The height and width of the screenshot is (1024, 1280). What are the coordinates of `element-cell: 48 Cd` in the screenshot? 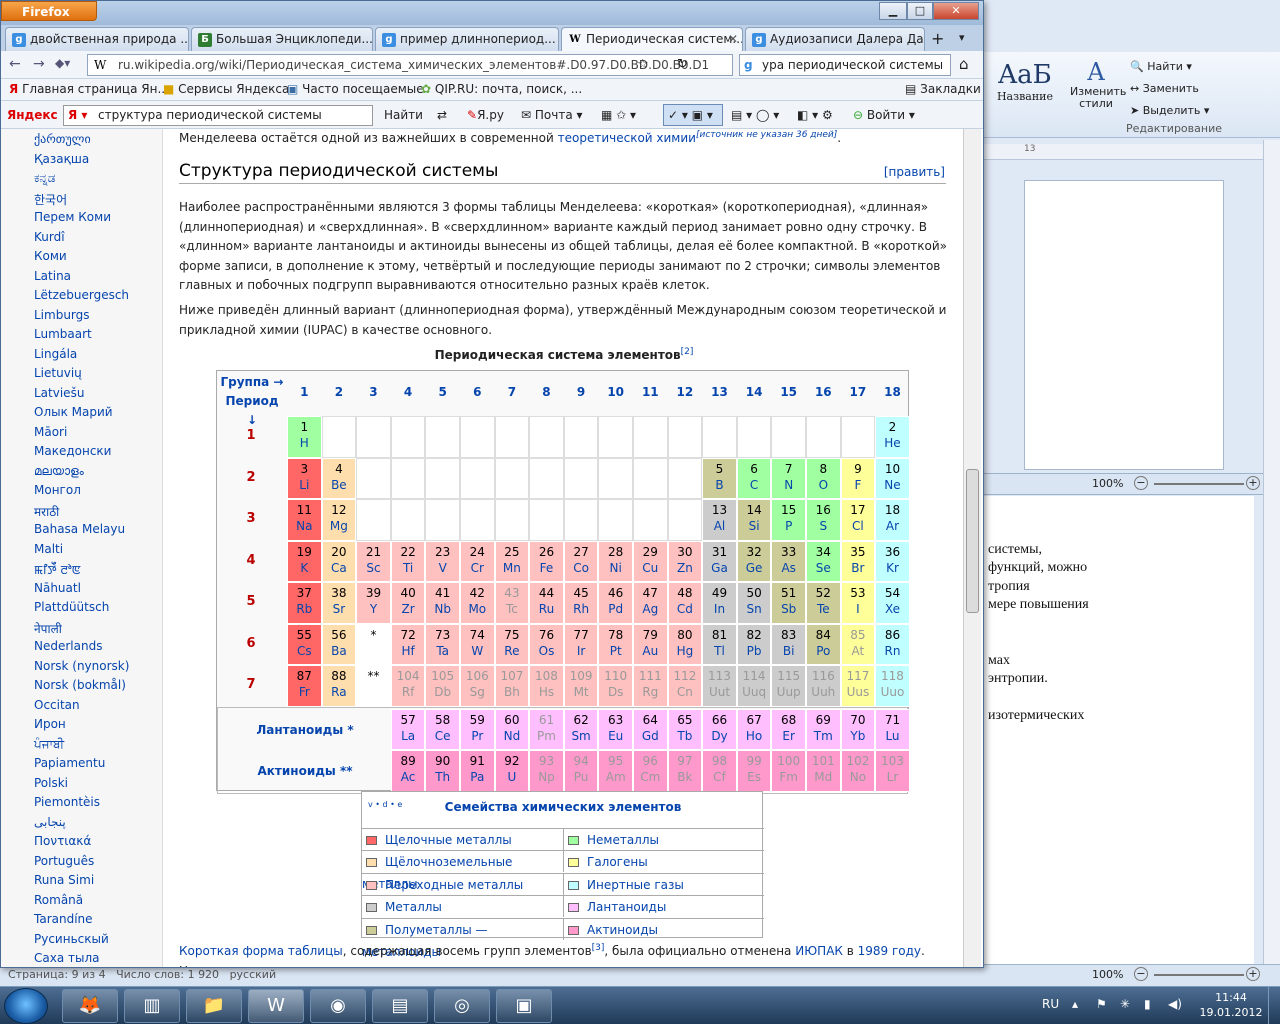 It's located at (685, 603).